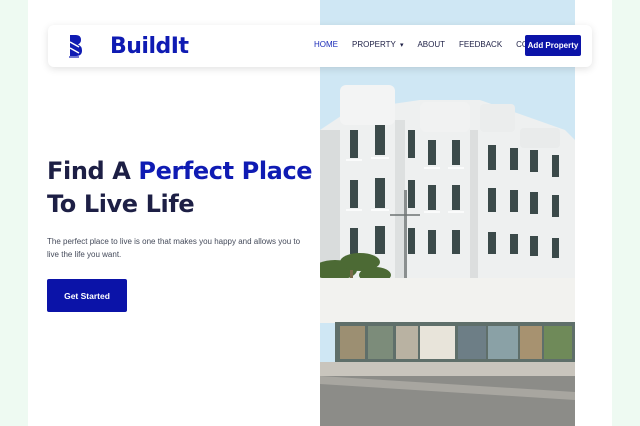 Image resolution: width=640 pixels, height=426 pixels. Describe the element at coordinates (182, 188) in the screenshot. I see `hero-title: Find A Perfect Place To Live Life` at that location.